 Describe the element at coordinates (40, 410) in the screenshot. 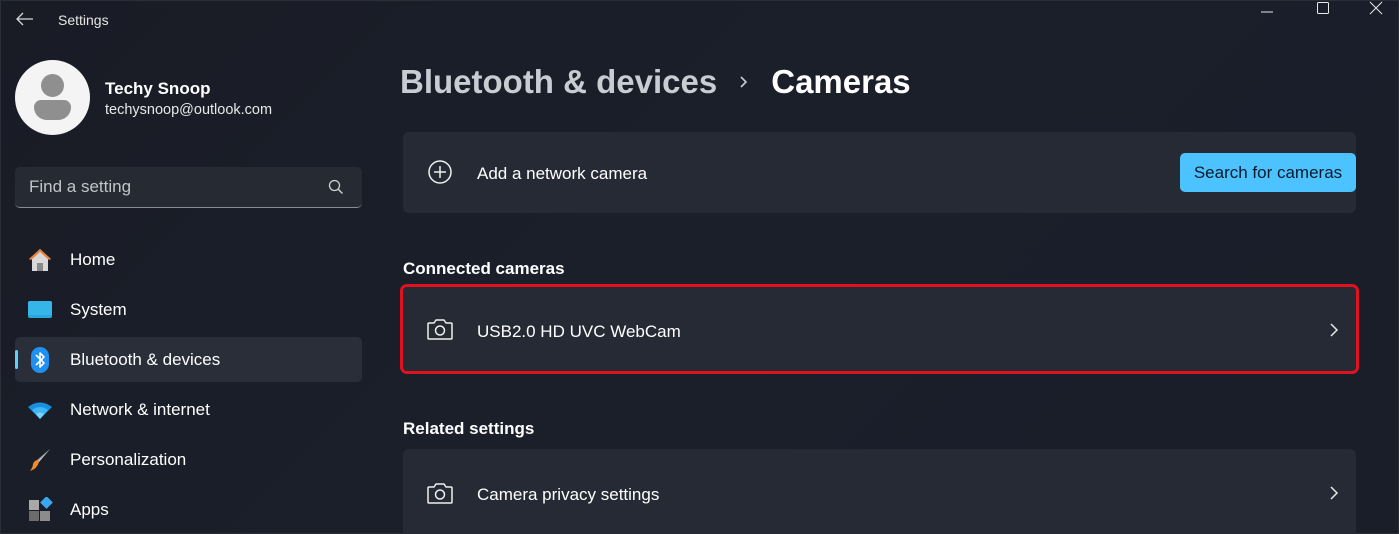

I see `wifi-icon` at that location.